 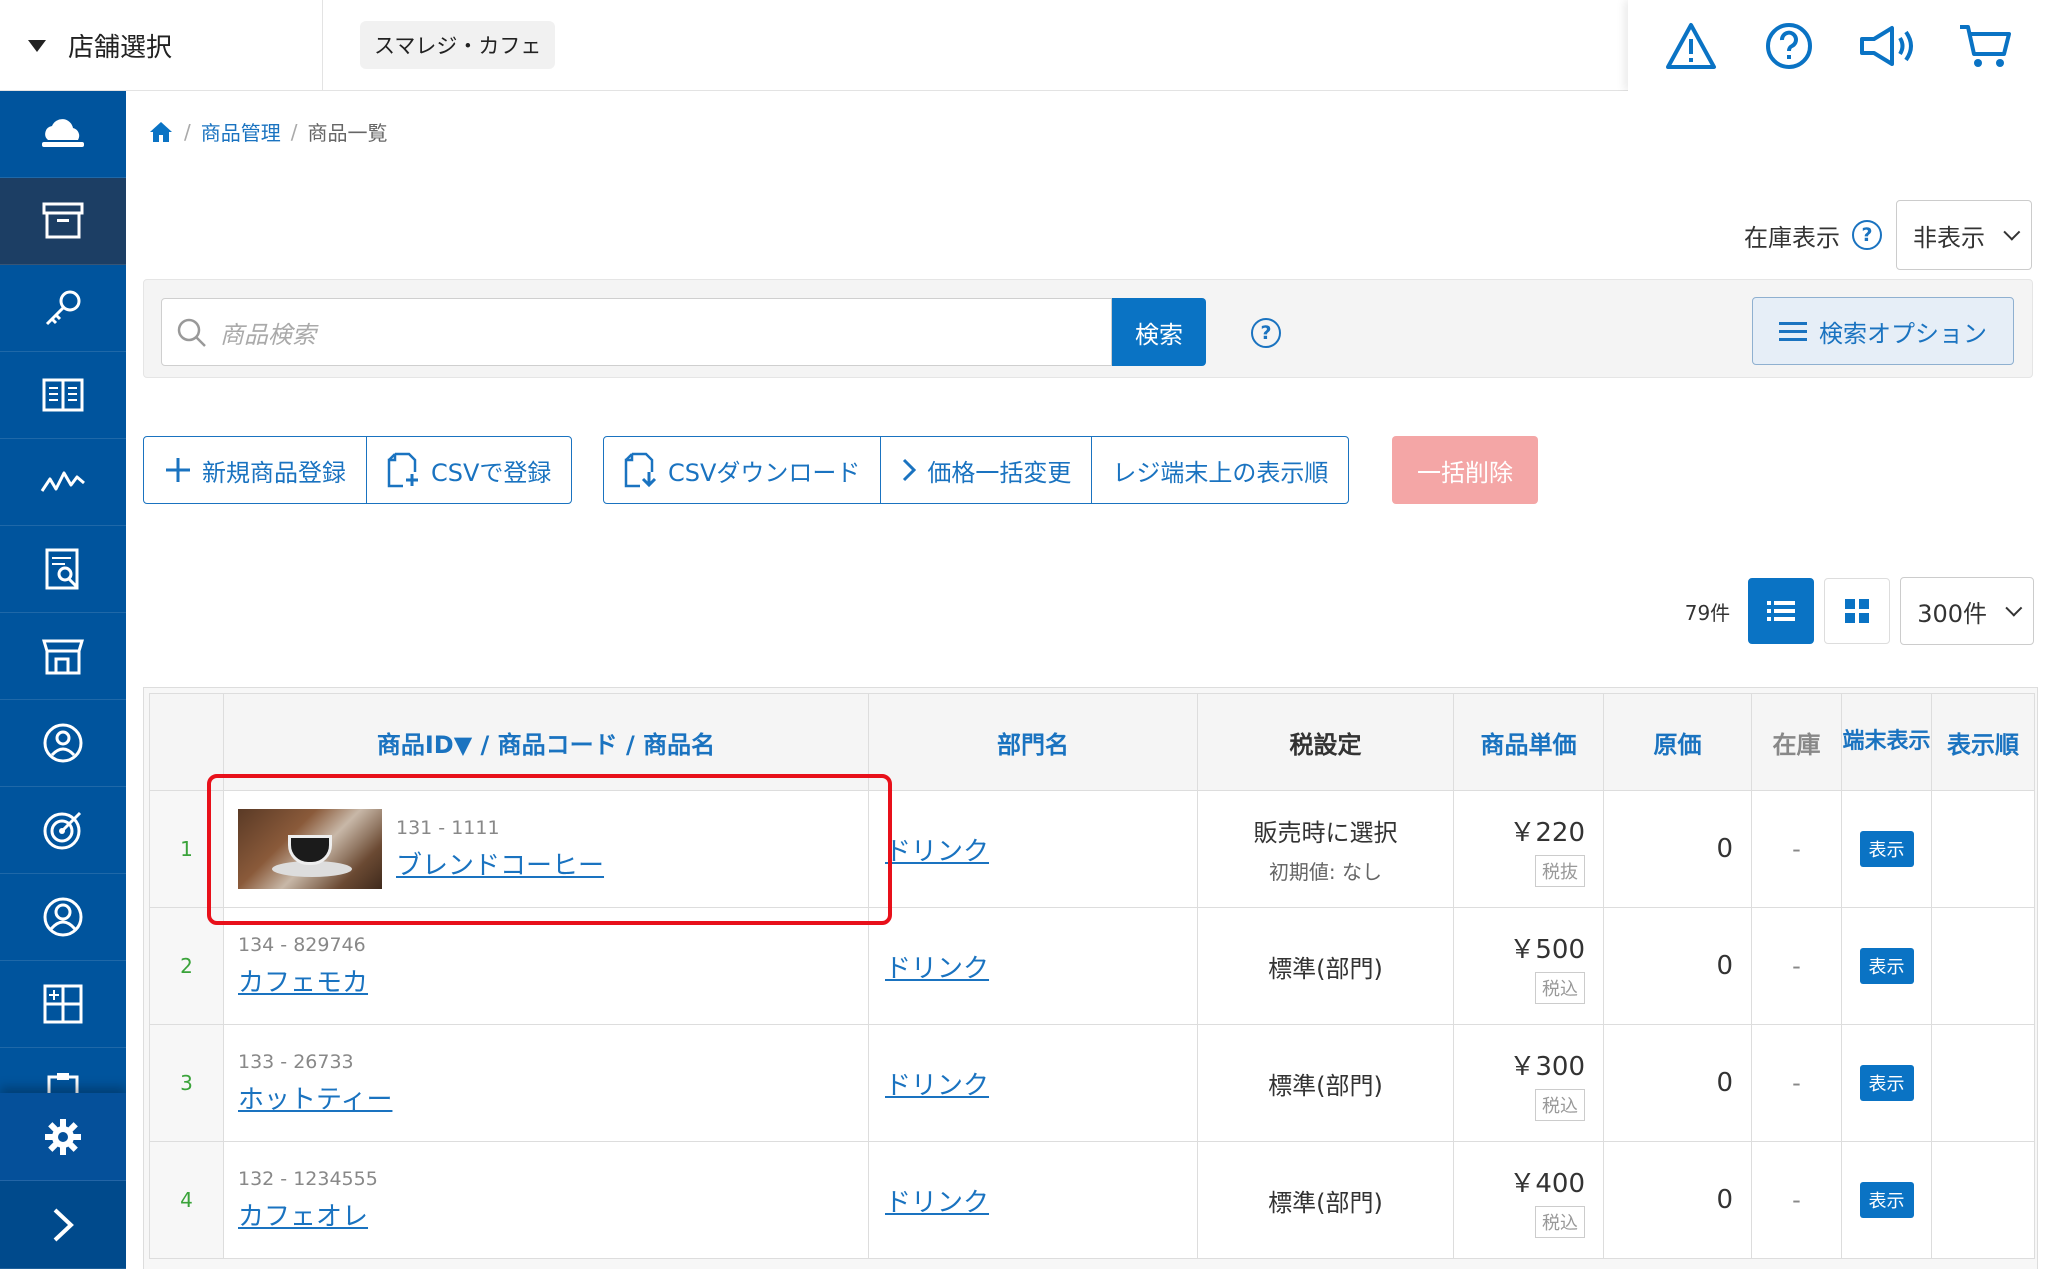 I want to click on list-controls: 79件 300件, so click(x=1859, y=611).